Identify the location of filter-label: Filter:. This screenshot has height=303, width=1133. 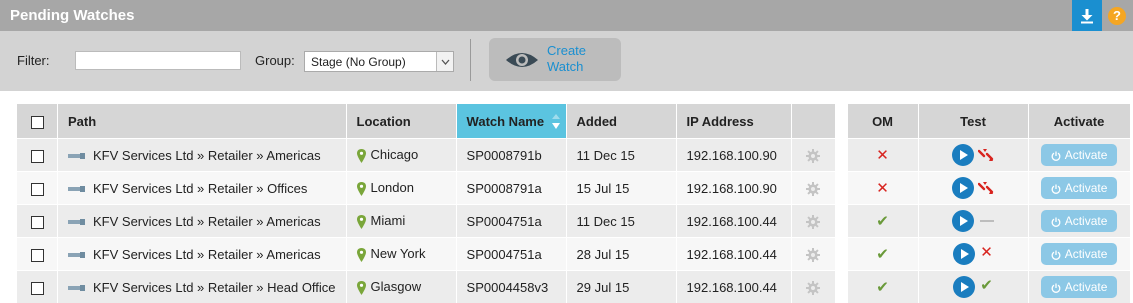
(33, 60).